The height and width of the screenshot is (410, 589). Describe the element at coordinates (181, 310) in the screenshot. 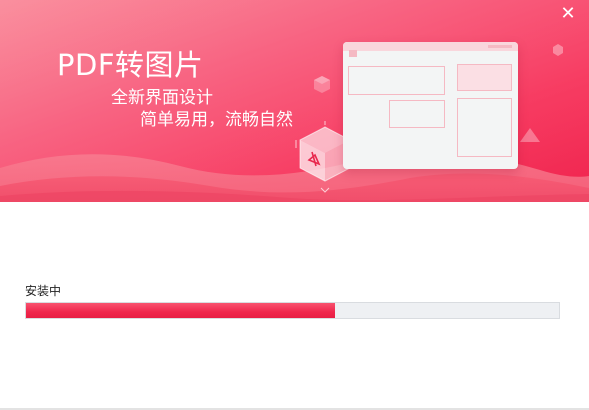

I see `install-progress-fill` at that location.